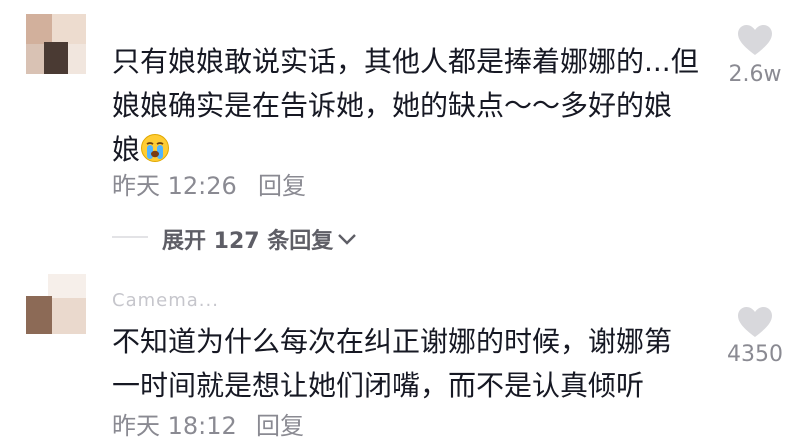  What do you see at coordinates (392, 363) in the screenshot?
I see `comment-text: 不知道为什么每次在纠正谢娜的时候，谢娜第 一时间就是想让她们闭嘴，而不是认真倾听` at bounding box center [392, 363].